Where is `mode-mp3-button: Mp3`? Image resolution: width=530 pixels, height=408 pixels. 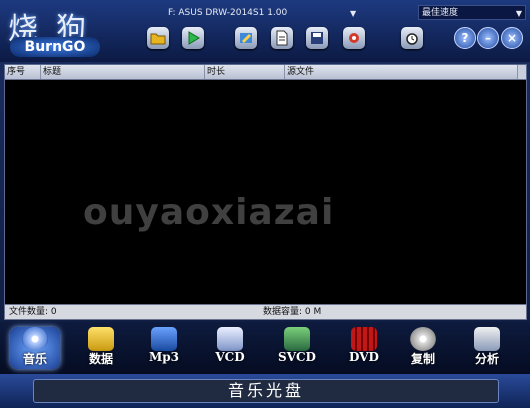 mode-mp3-button: Mp3 is located at coordinates (164, 348).